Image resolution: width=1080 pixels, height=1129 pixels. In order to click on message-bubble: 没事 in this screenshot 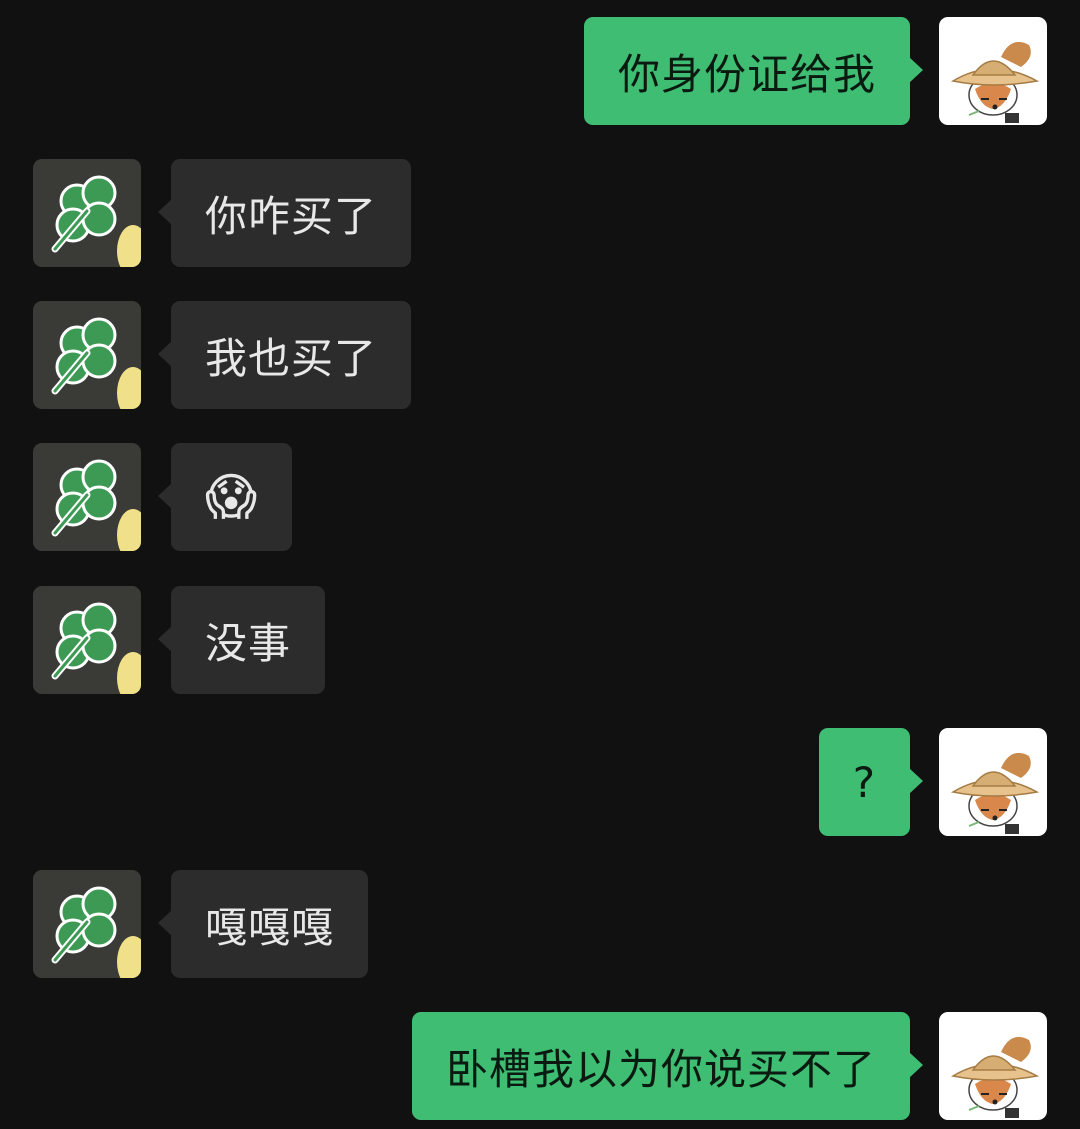, I will do `click(242, 640)`.